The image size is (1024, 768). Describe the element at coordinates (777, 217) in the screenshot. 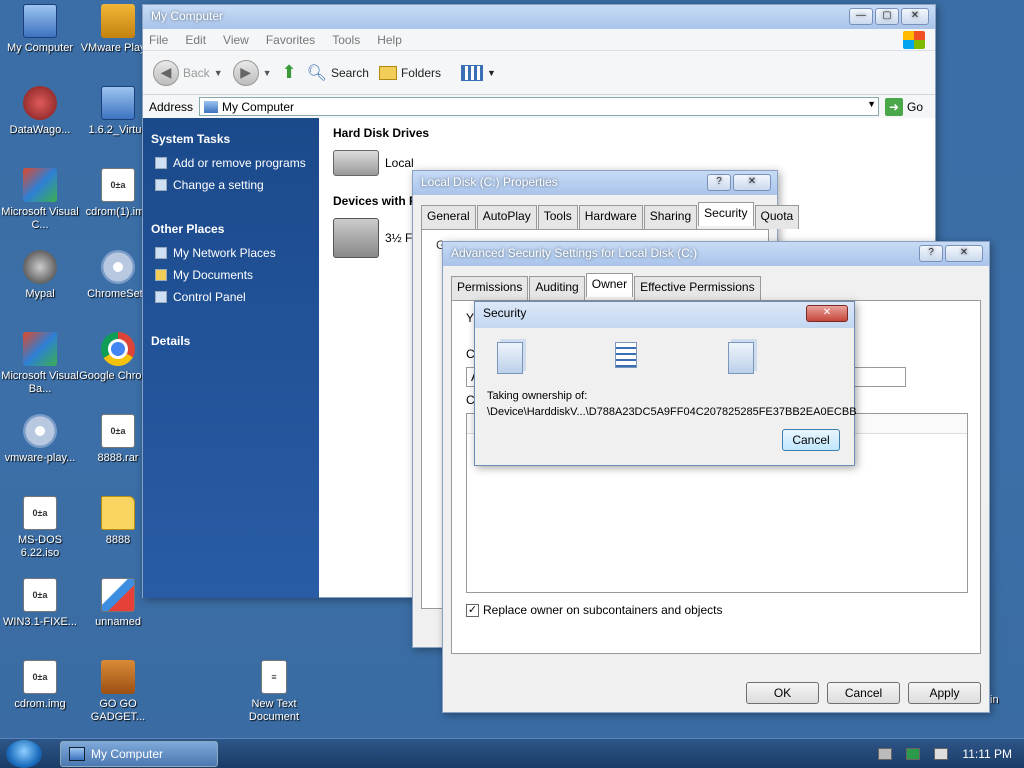

I see `tab-quota: Quota` at that location.